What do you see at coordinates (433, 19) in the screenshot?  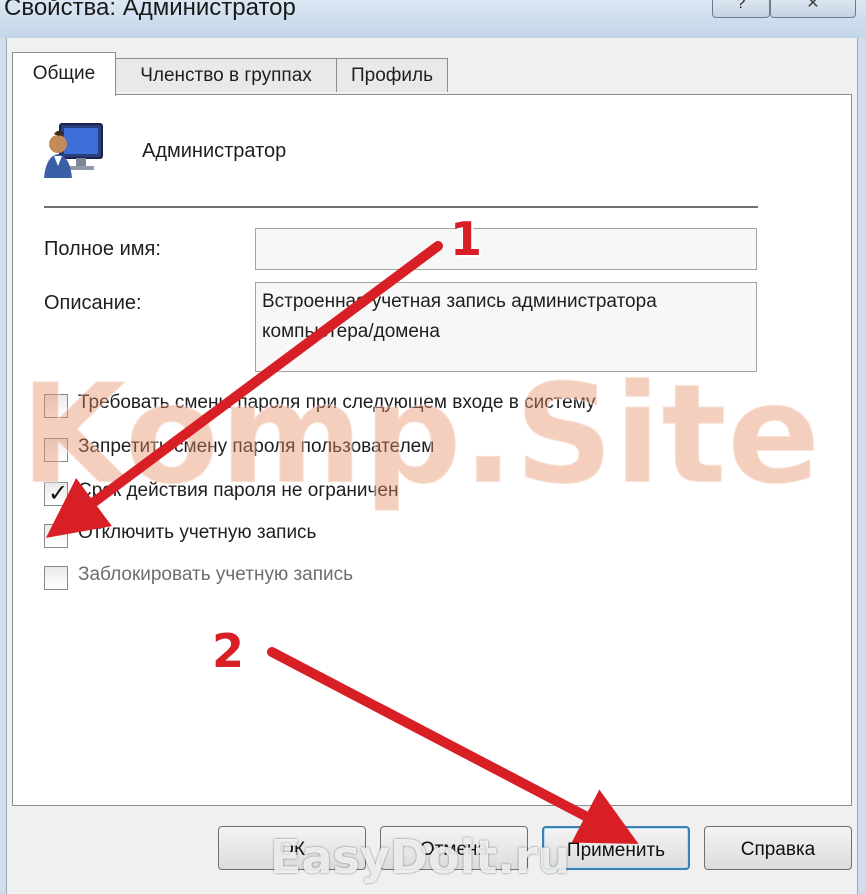 I see `title-bar: Свойства: Администратор ? ✕` at bounding box center [433, 19].